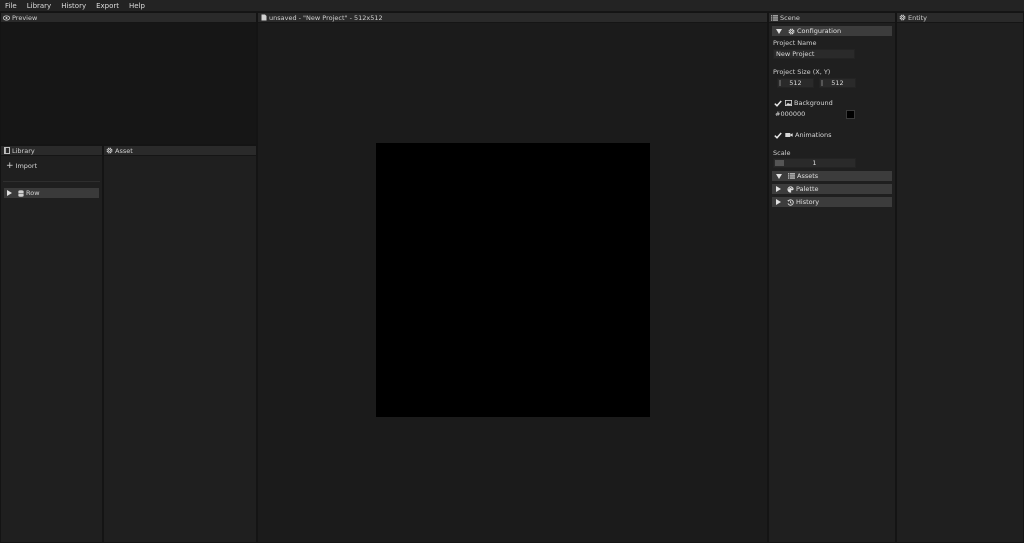 The width and height of the screenshot is (1024, 543). I want to click on project-size-x-value: 512, so click(795, 83).